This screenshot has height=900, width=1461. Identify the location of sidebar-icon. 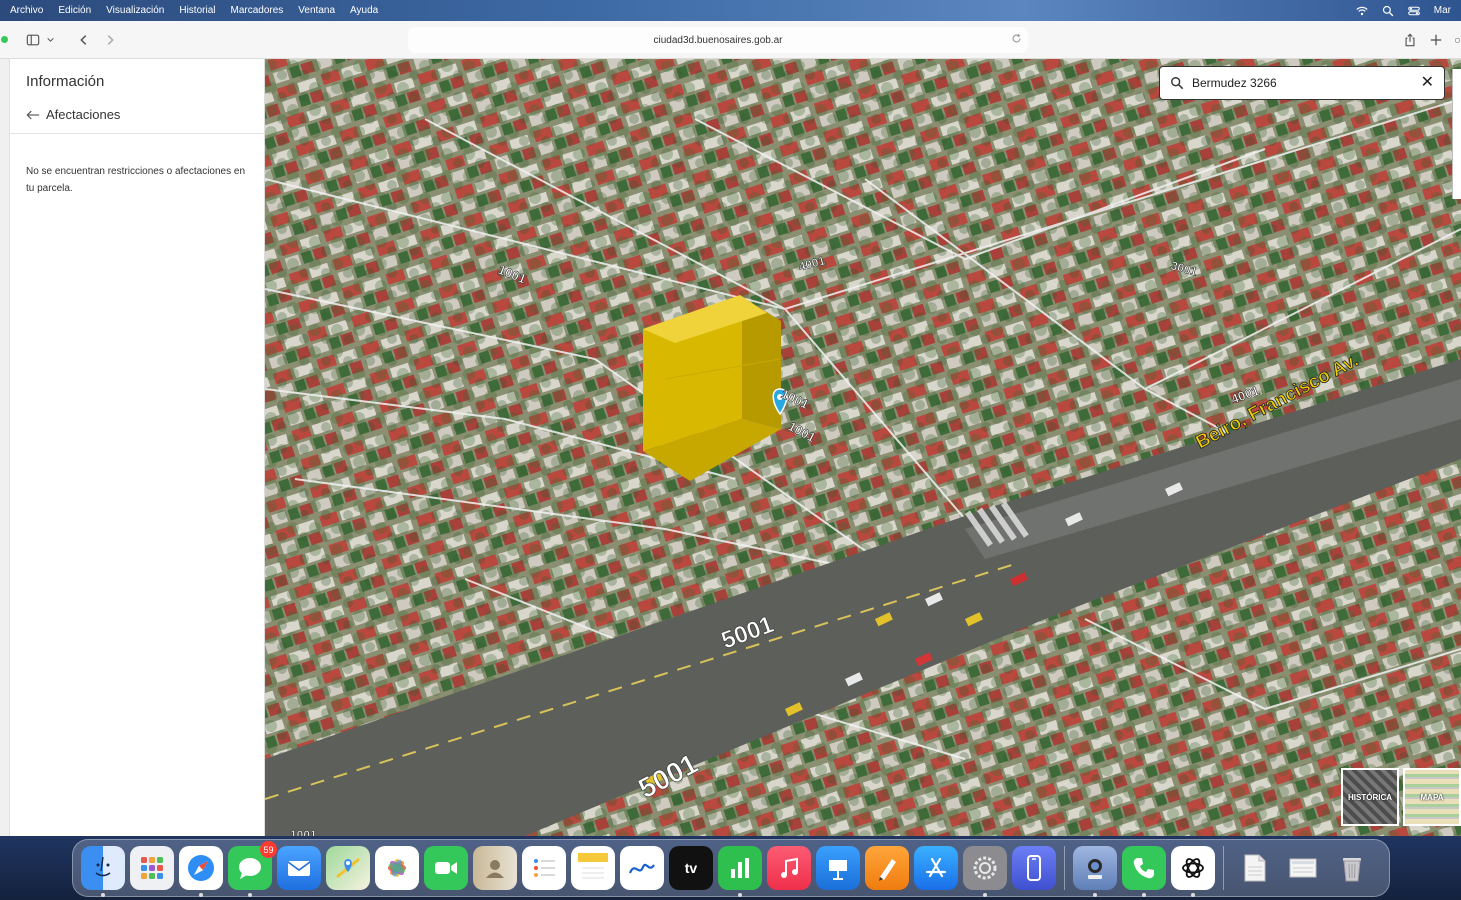
(33, 39).